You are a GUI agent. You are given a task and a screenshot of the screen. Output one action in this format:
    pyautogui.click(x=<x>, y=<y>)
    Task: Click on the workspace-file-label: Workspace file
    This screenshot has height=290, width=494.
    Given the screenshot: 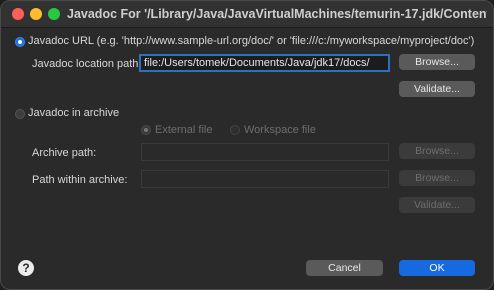 What is the action you would take?
    pyautogui.click(x=280, y=130)
    